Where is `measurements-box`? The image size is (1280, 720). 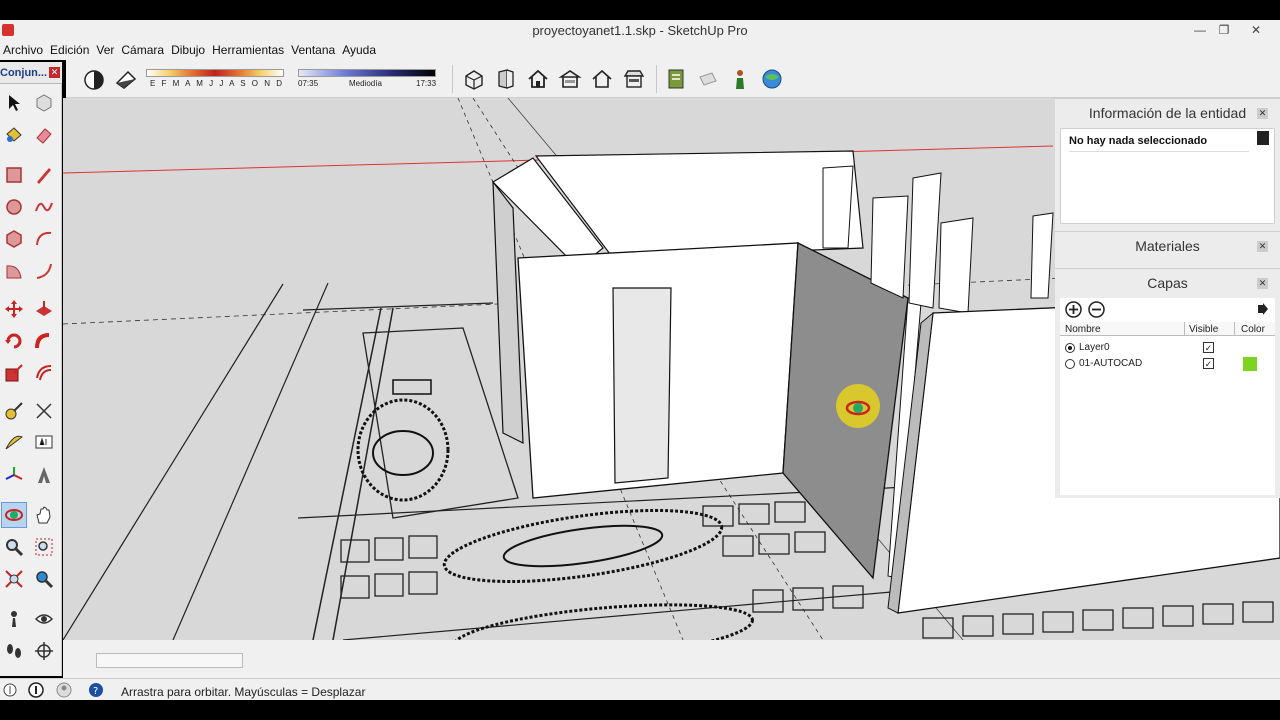 measurements-box is located at coordinates (169, 660).